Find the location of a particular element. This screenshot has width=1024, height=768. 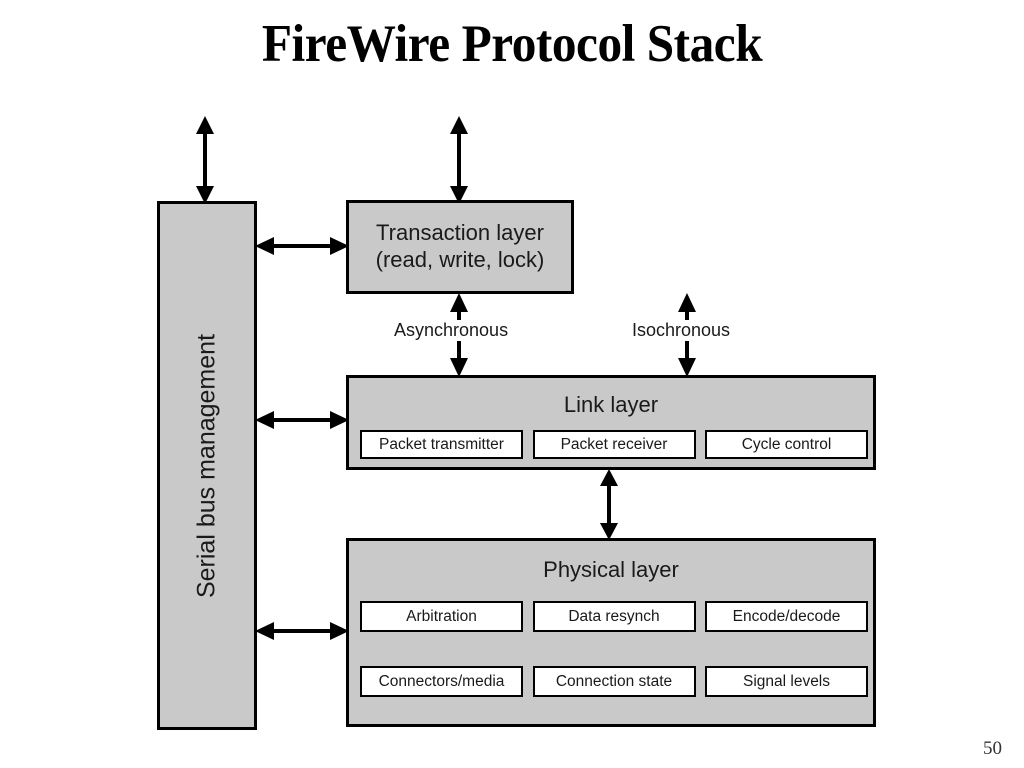

arrow-serial-bus-to-transaction is located at coordinates (302, 246).